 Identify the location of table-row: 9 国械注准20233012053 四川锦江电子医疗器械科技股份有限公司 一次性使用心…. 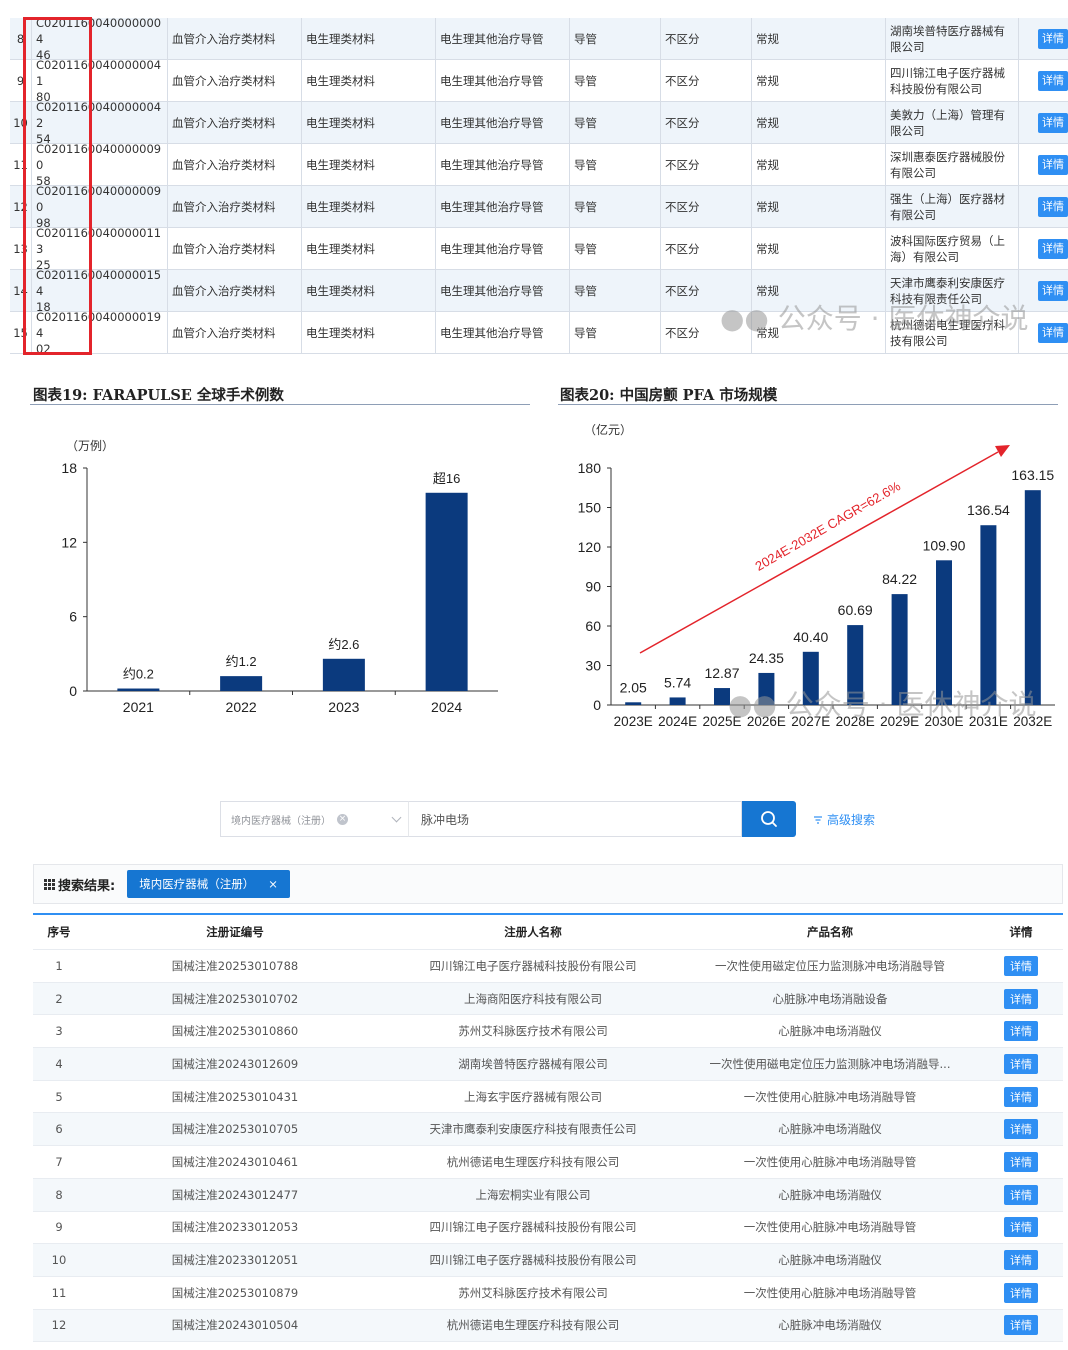
(548, 1228).